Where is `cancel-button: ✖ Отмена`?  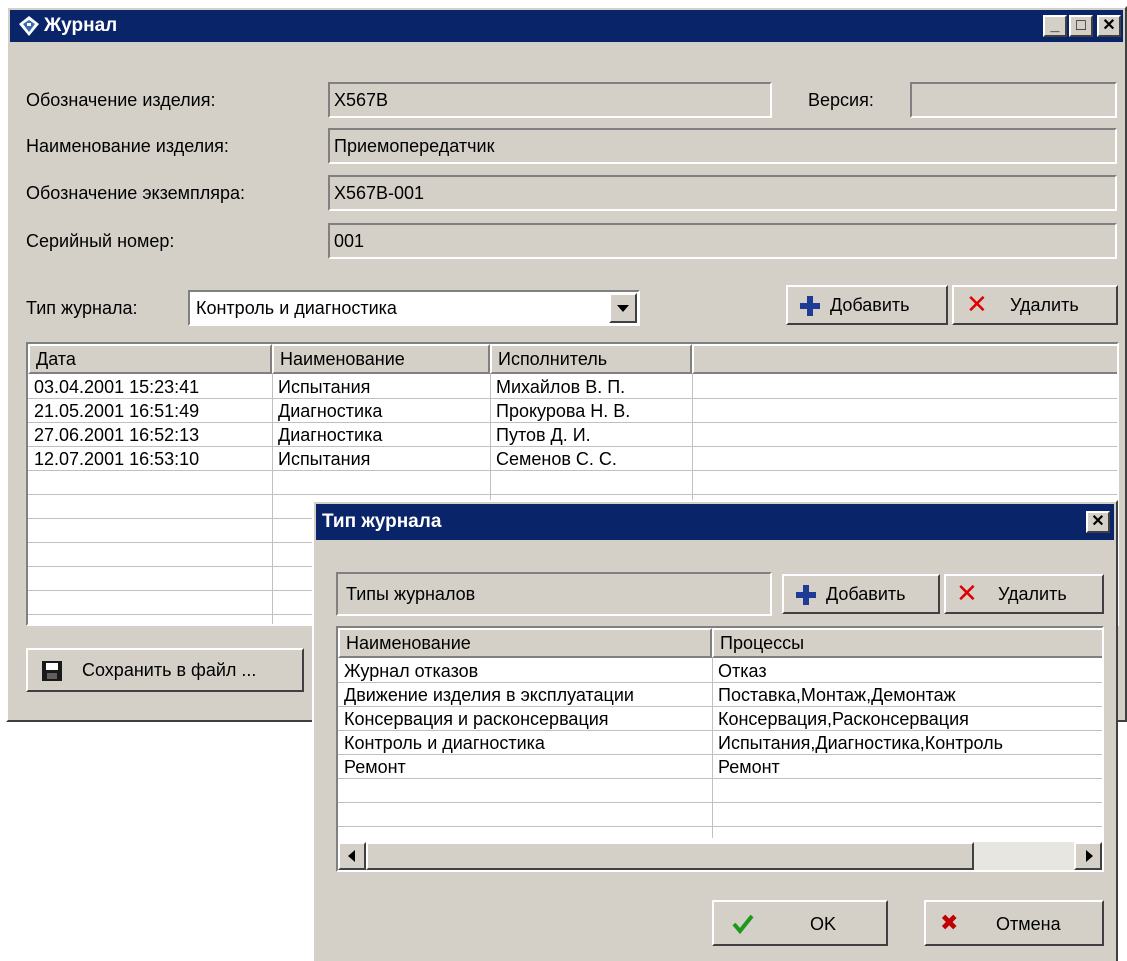 cancel-button: ✖ Отмена is located at coordinates (1014, 923).